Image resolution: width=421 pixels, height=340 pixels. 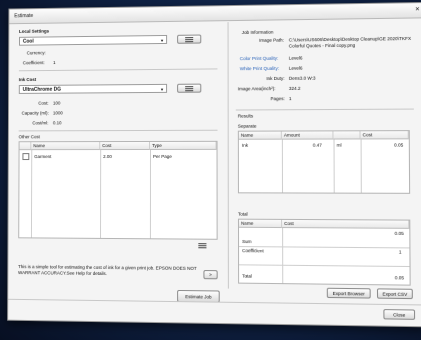 What do you see at coordinates (210, 275) in the screenshot?
I see `help-button: >` at bounding box center [210, 275].